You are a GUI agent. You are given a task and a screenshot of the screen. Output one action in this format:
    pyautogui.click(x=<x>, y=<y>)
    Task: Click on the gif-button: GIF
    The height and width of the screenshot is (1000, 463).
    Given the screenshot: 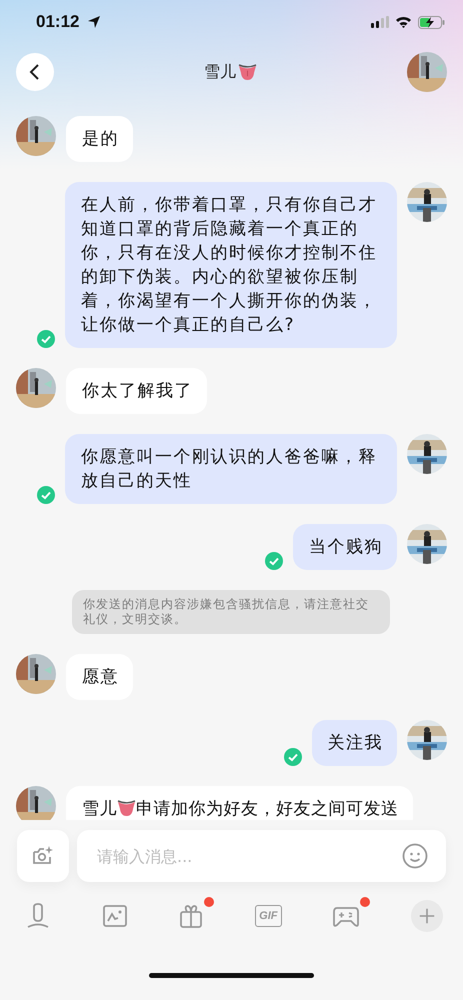 What is the action you would take?
    pyautogui.click(x=268, y=916)
    